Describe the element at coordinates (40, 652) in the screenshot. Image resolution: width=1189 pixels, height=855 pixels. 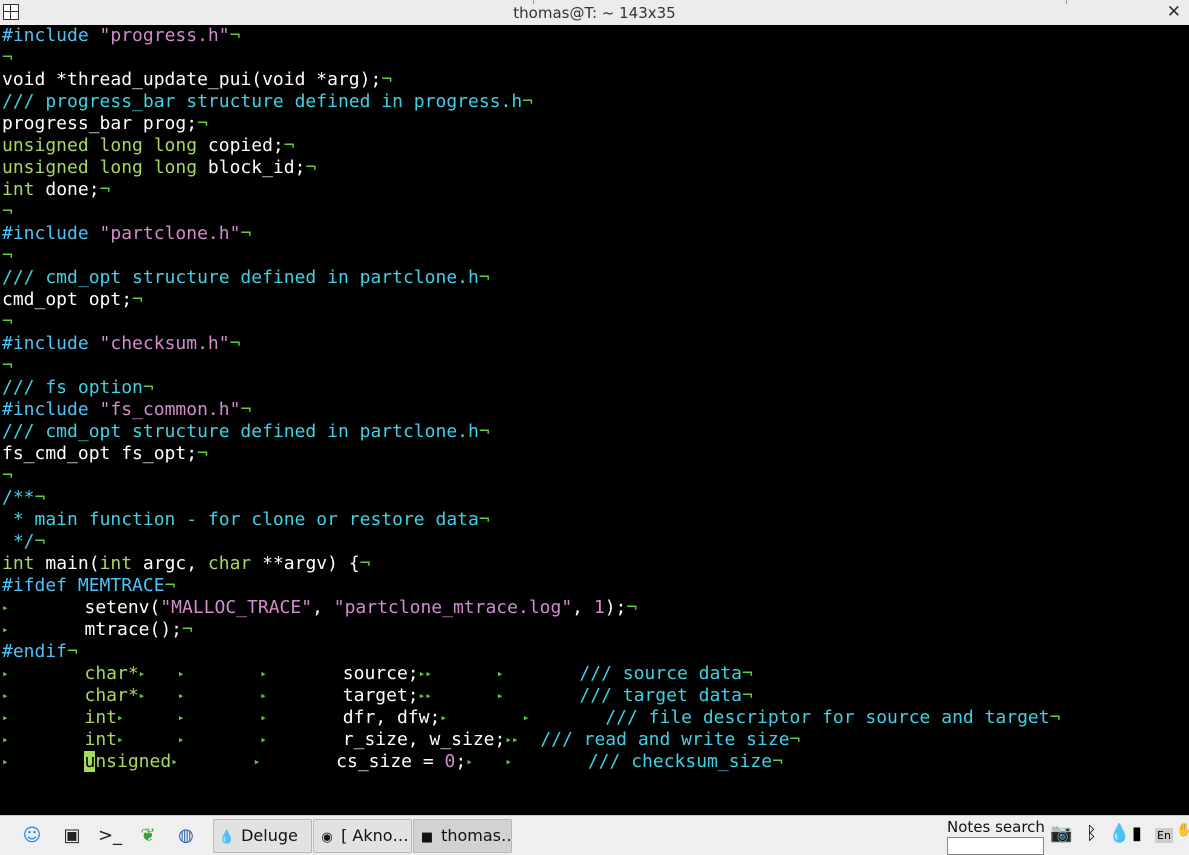
I see `code-line: #endif¬` at that location.